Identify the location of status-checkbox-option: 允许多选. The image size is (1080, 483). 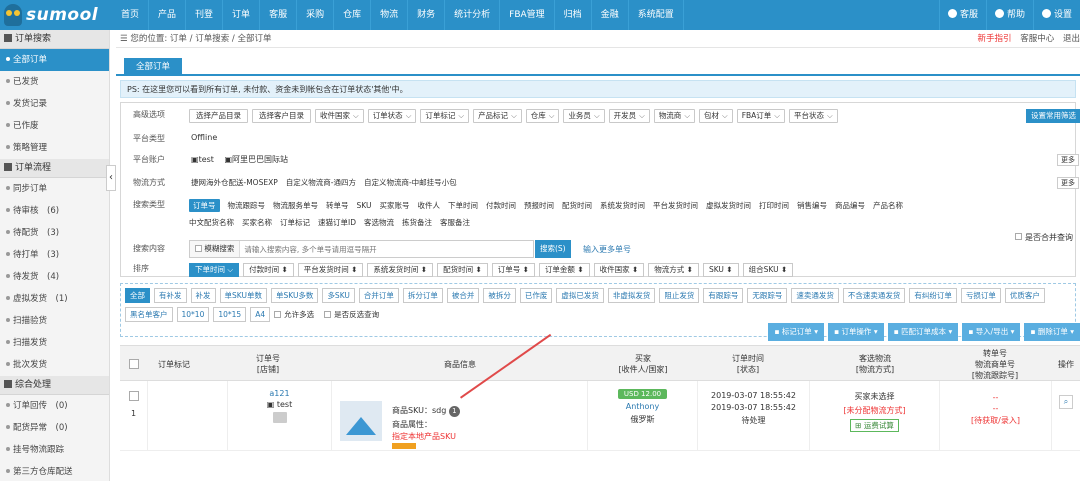
(294, 314).